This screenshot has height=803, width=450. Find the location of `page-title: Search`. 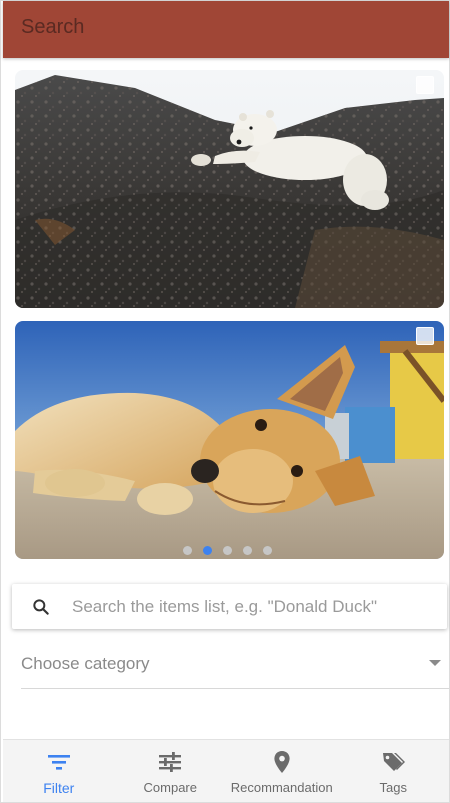

page-title: Search is located at coordinates (53, 27).